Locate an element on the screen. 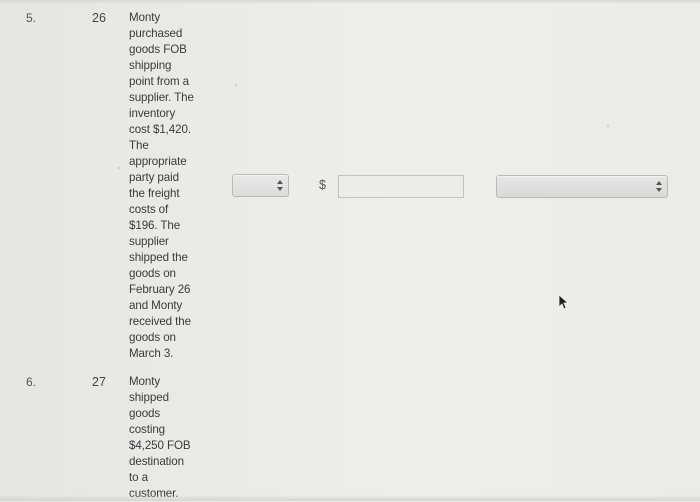 This screenshot has width=700, height=502. screen-edge-shadow-bottom is located at coordinates (350, 498).